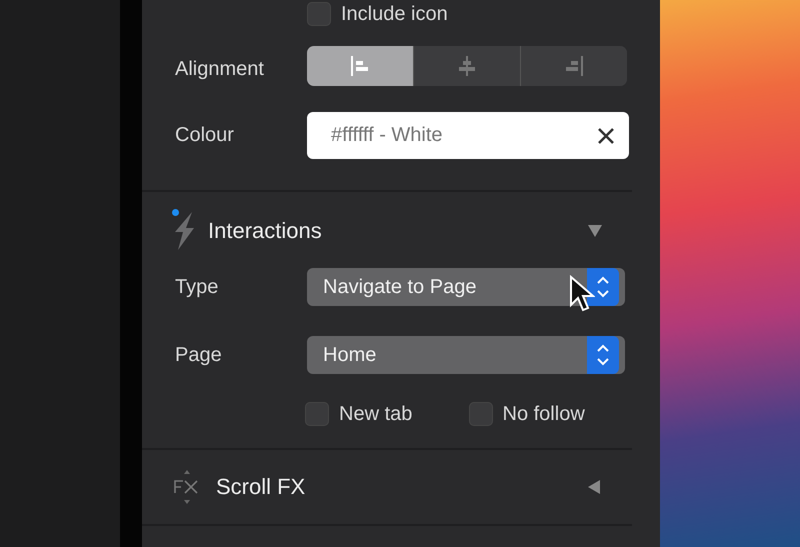 The width and height of the screenshot is (800, 547). What do you see at coordinates (265, 231) in the screenshot?
I see `section-title: Interactions` at bounding box center [265, 231].